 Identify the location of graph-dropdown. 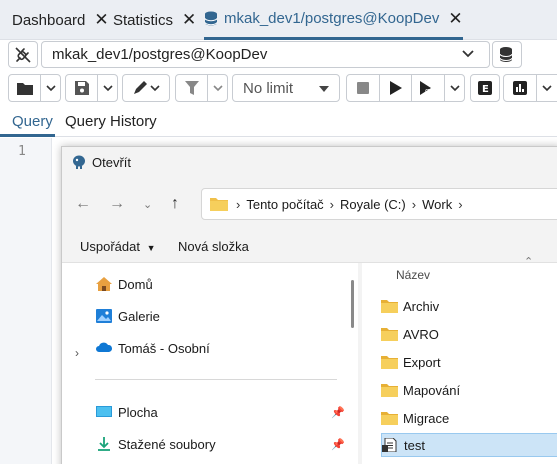
(546, 88).